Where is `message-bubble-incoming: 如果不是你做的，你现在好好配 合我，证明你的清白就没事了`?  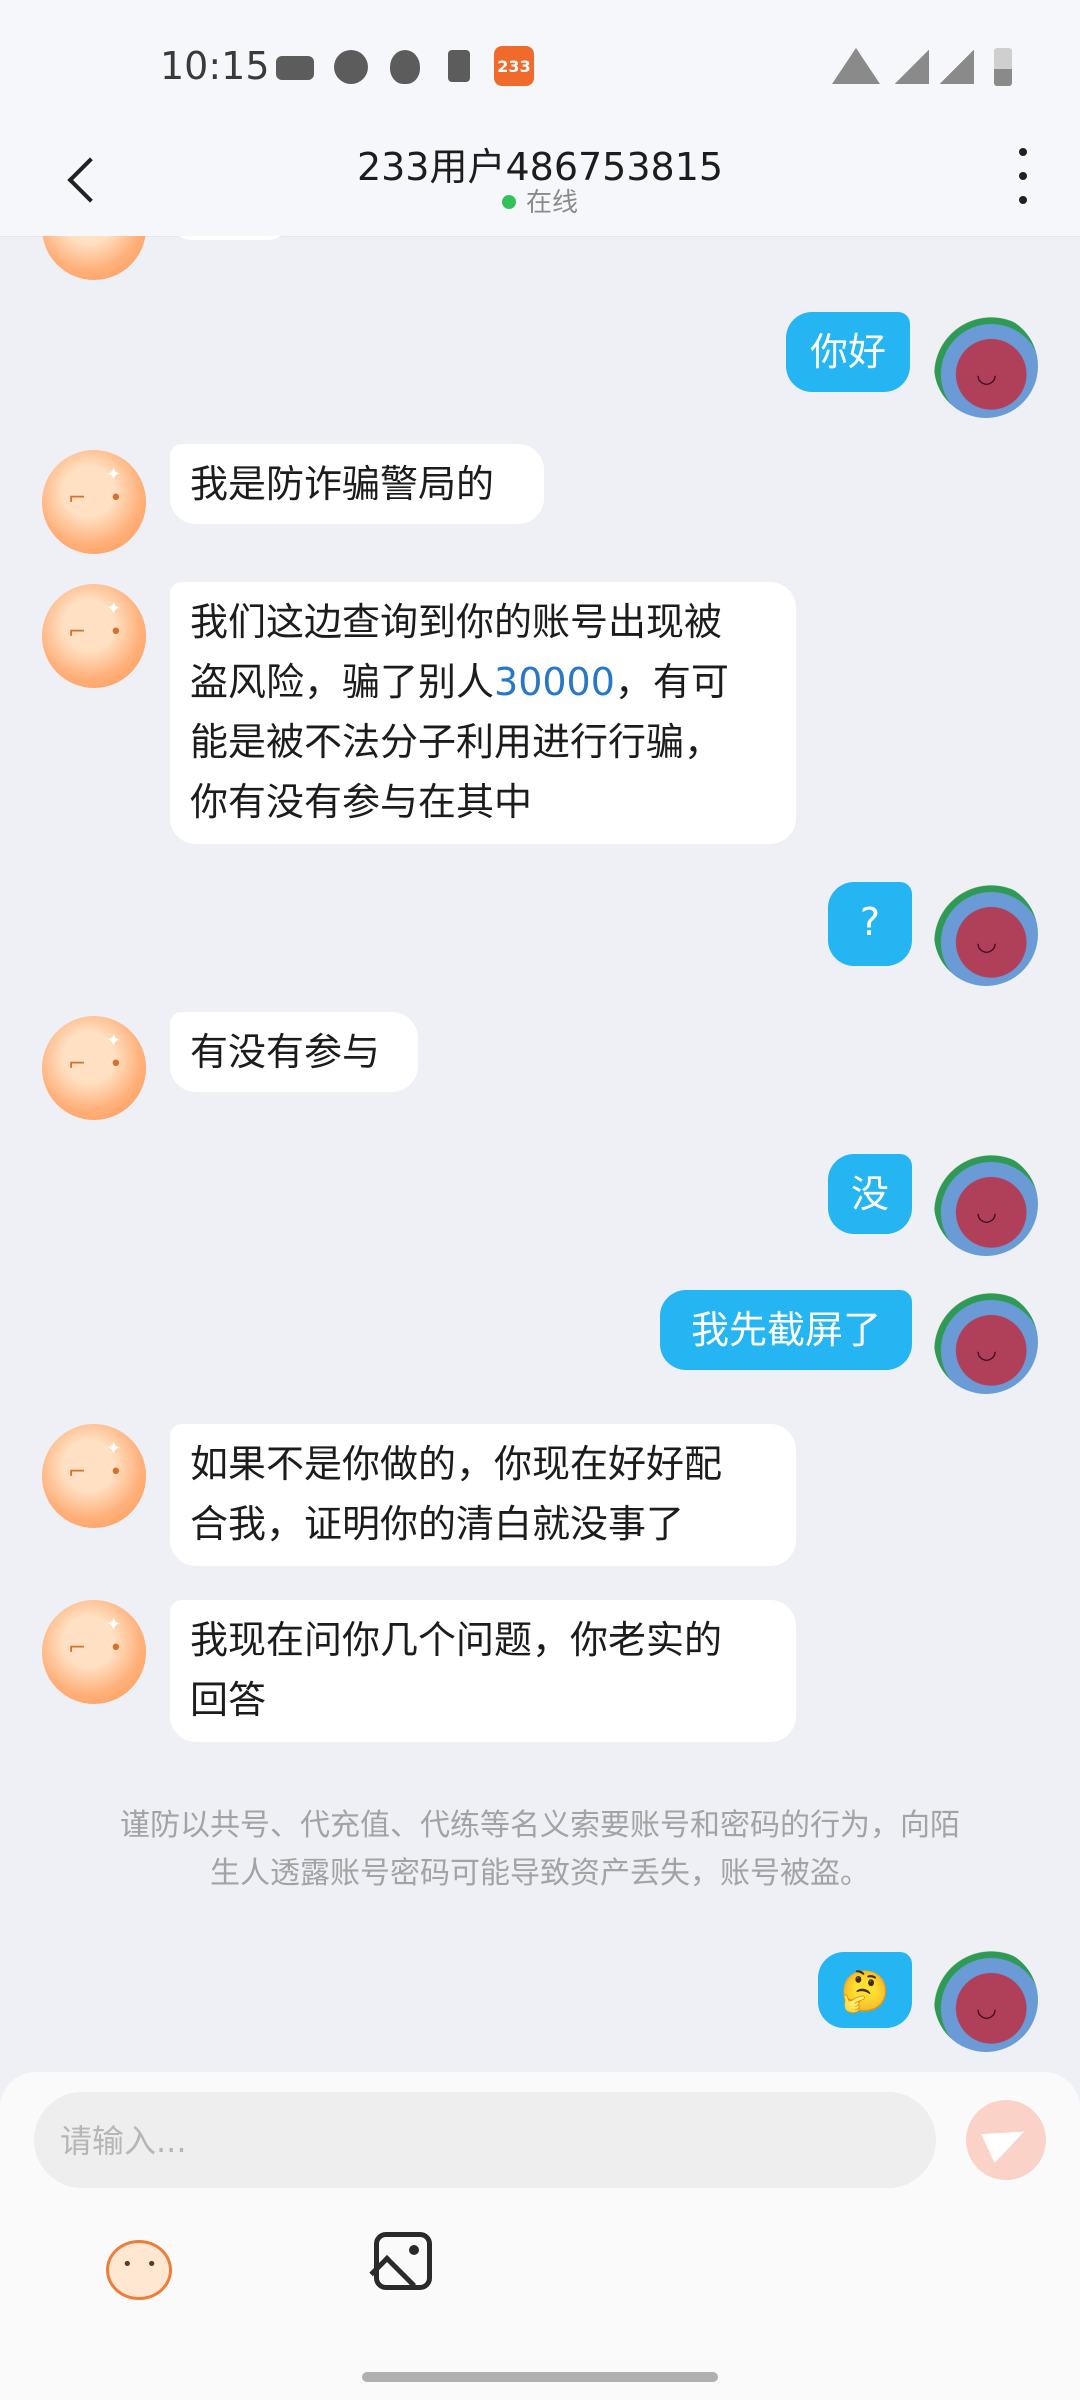 message-bubble-incoming: 如果不是你做的，你现在好好配 合我，证明你的清白就没事了 is located at coordinates (483, 1495).